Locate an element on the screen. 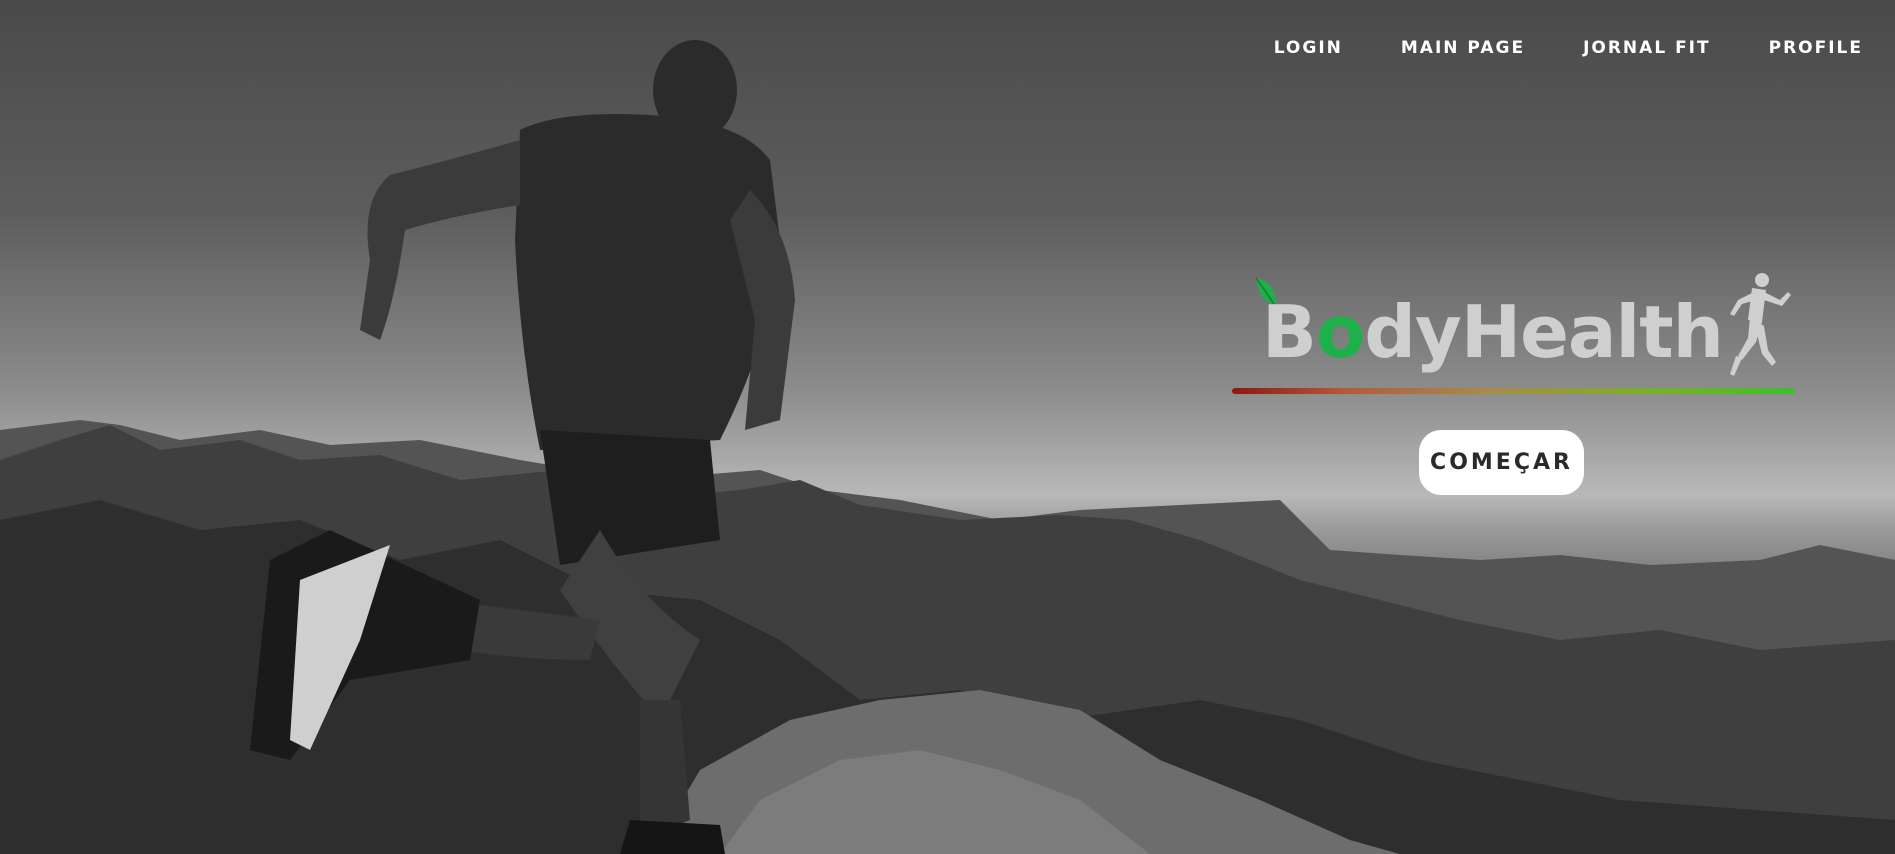 This screenshot has width=1895, height=854. brand-wordmark: BodyHealth is located at coordinates (1493, 332).